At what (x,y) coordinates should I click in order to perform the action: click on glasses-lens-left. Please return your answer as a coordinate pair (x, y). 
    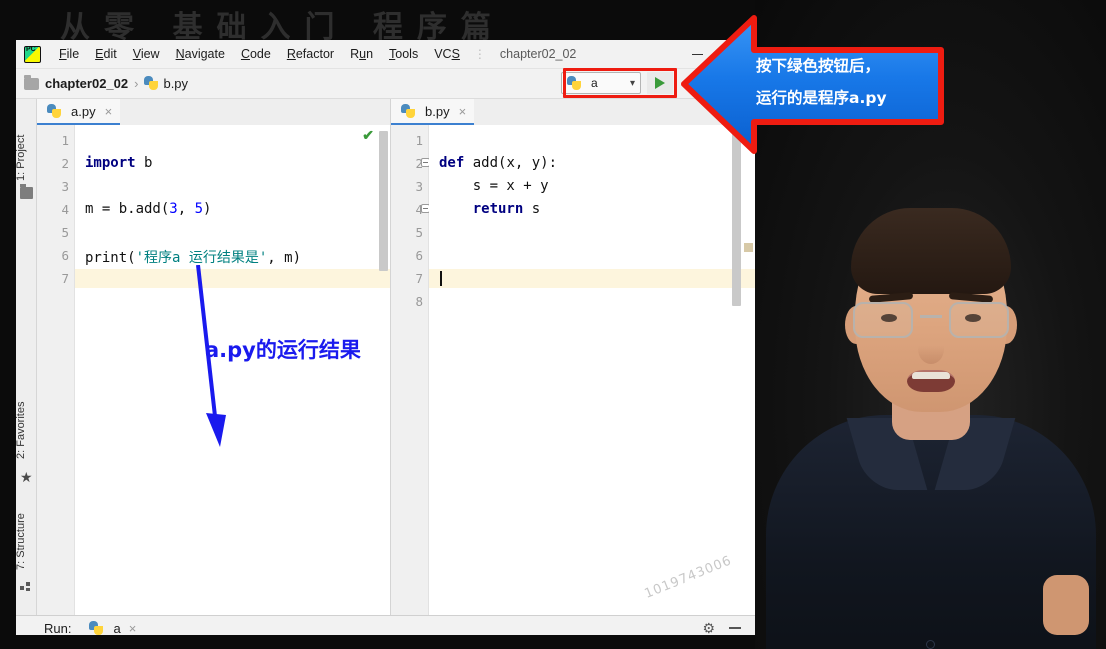
    Looking at the image, I should click on (882, 320).